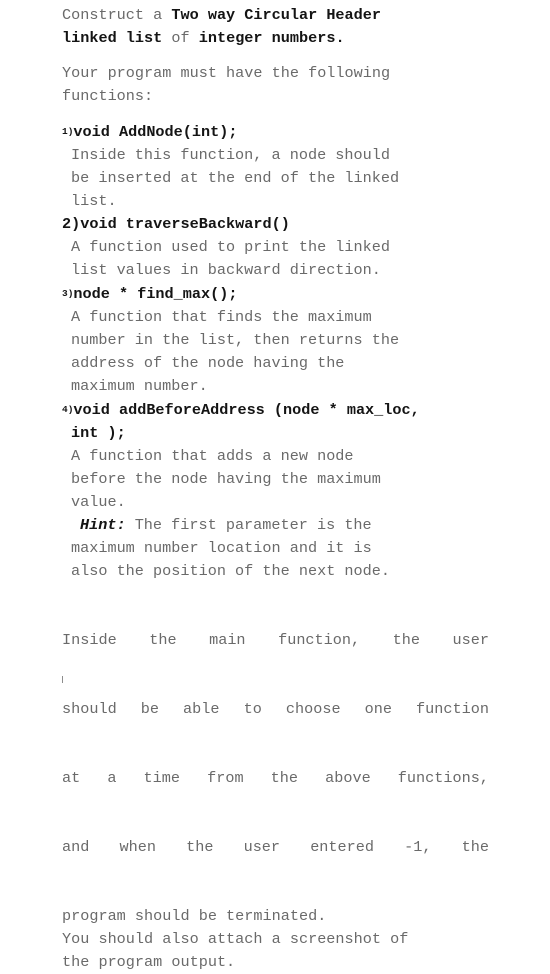 This screenshot has height=974, width=550. Describe the element at coordinates (275, 709) in the screenshot. I see `closing-justified-line-2: should be able to choose one function` at that location.